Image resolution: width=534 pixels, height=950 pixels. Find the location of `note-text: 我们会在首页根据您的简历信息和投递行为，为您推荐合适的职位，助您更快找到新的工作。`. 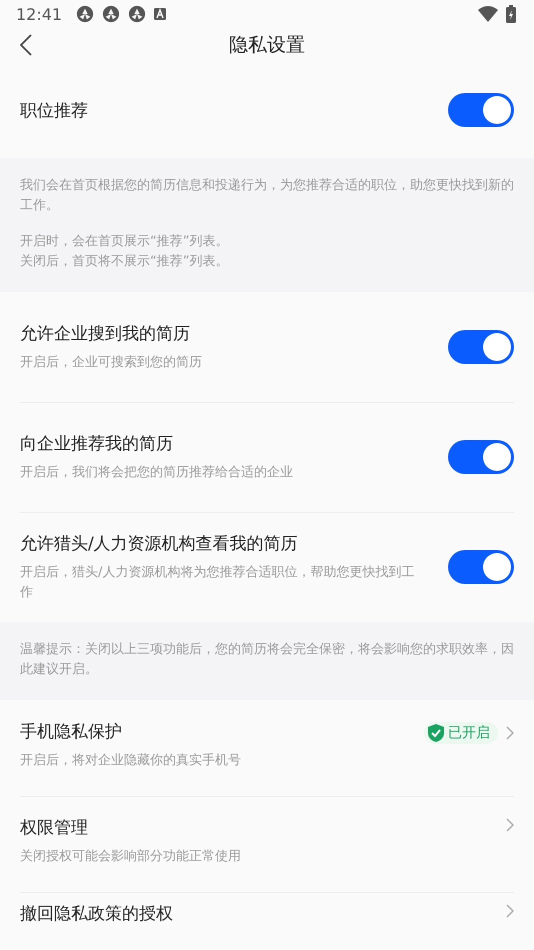

note-text: 我们会在首页根据您的简历信息和投递行为，为您推荐合适的职位，助您更快找到新的工作。 is located at coordinates (267, 196).